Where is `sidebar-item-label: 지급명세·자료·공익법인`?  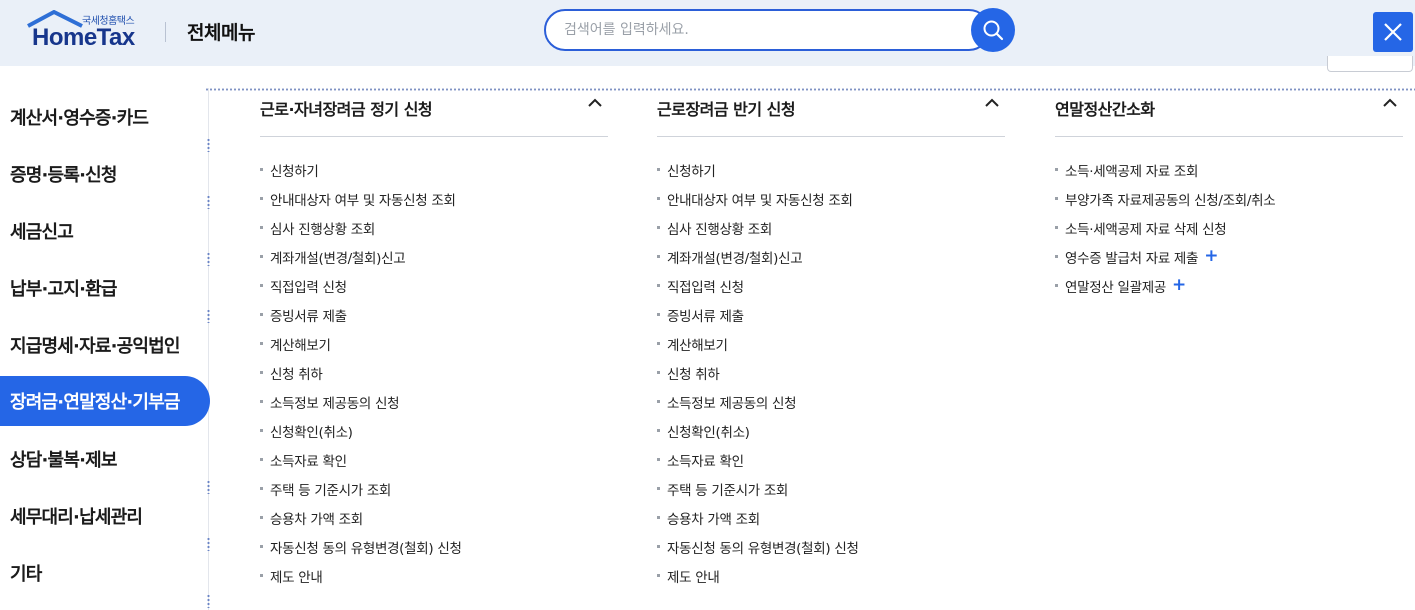
sidebar-item-label: 지급명세·자료·공익법인 is located at coordinates (95, 346).